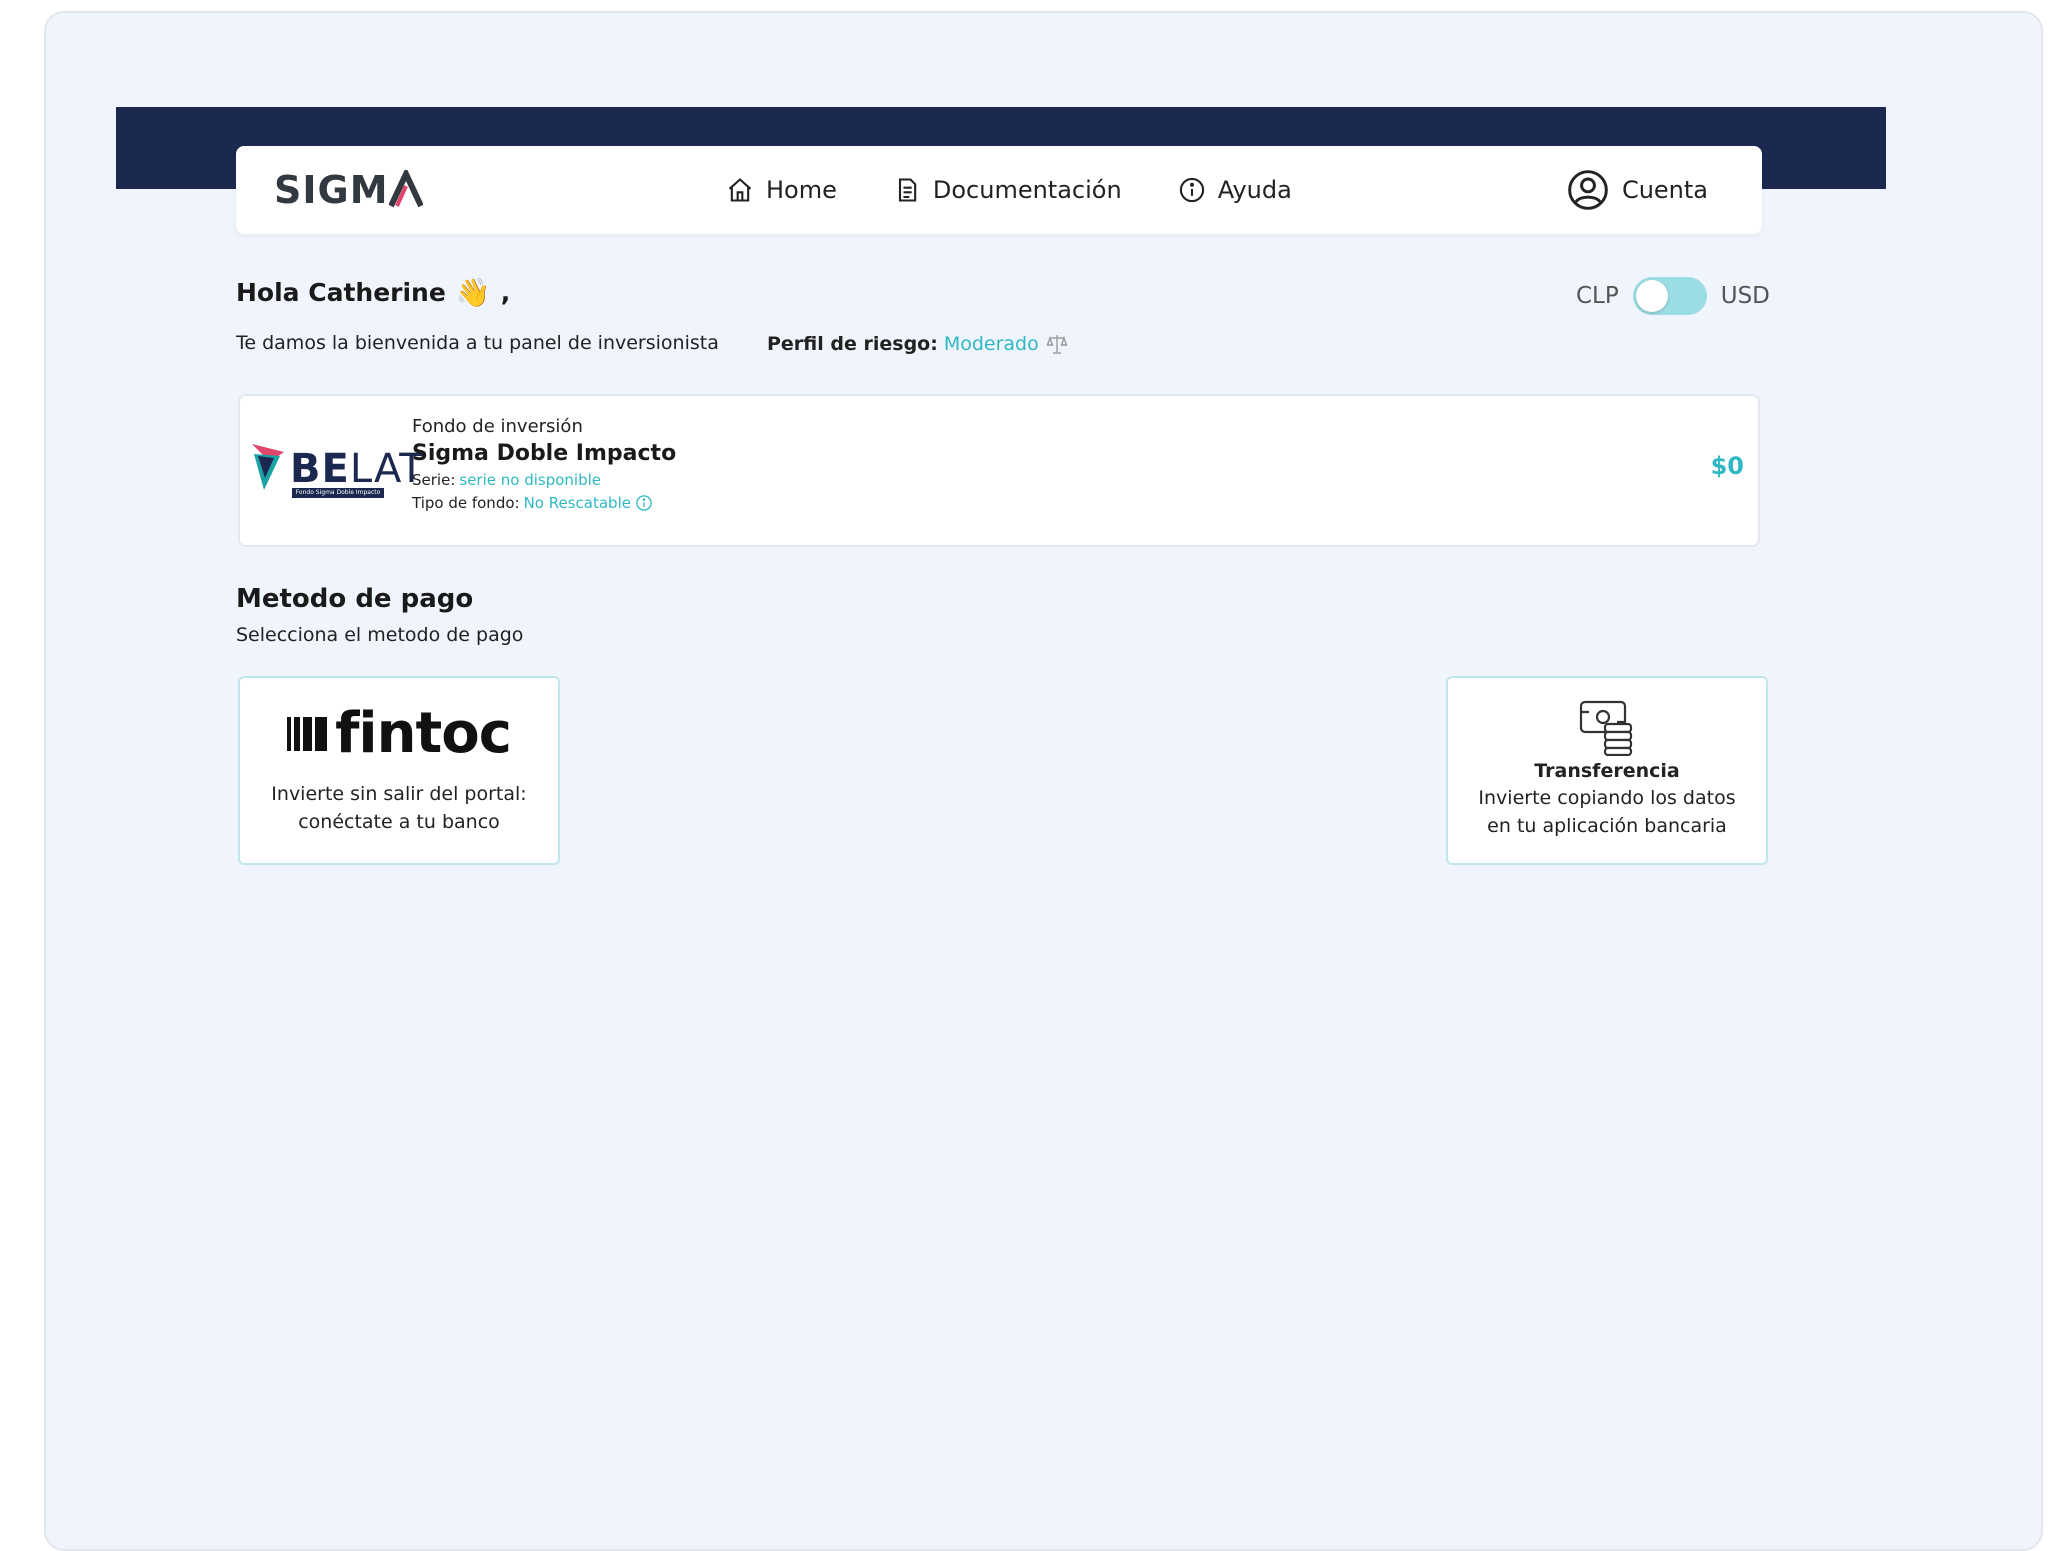  I want to click on fund-series: Serie: serie no disponible, so click(544, 480).